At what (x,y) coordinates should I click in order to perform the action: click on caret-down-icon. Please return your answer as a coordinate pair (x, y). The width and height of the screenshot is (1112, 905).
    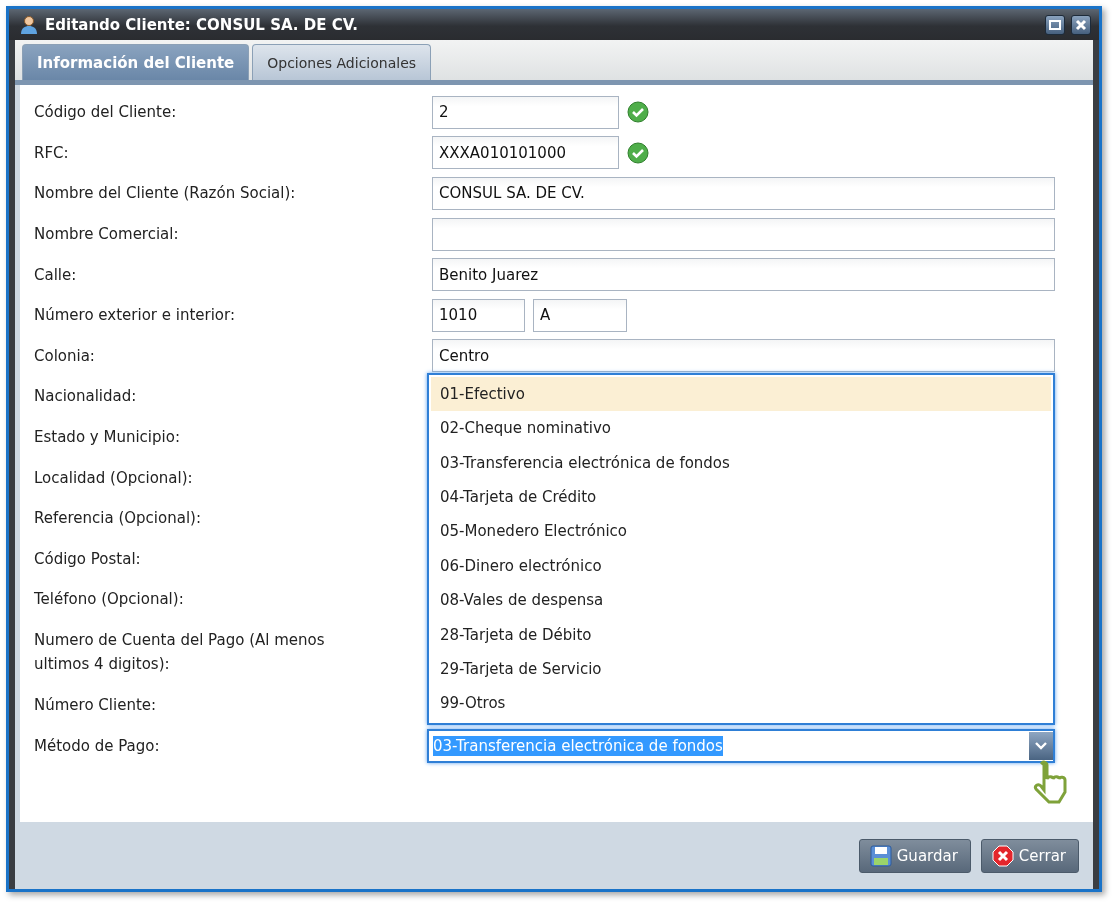
    Looking at the image, I should click on (1041, 745).